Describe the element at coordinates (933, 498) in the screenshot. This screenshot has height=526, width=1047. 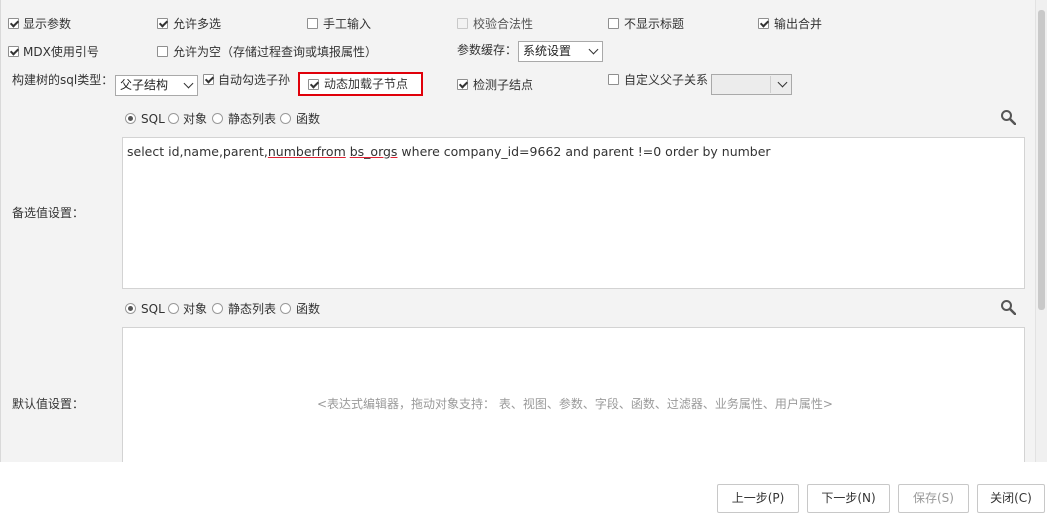
I see `save-button: 保存(S)` at that location.